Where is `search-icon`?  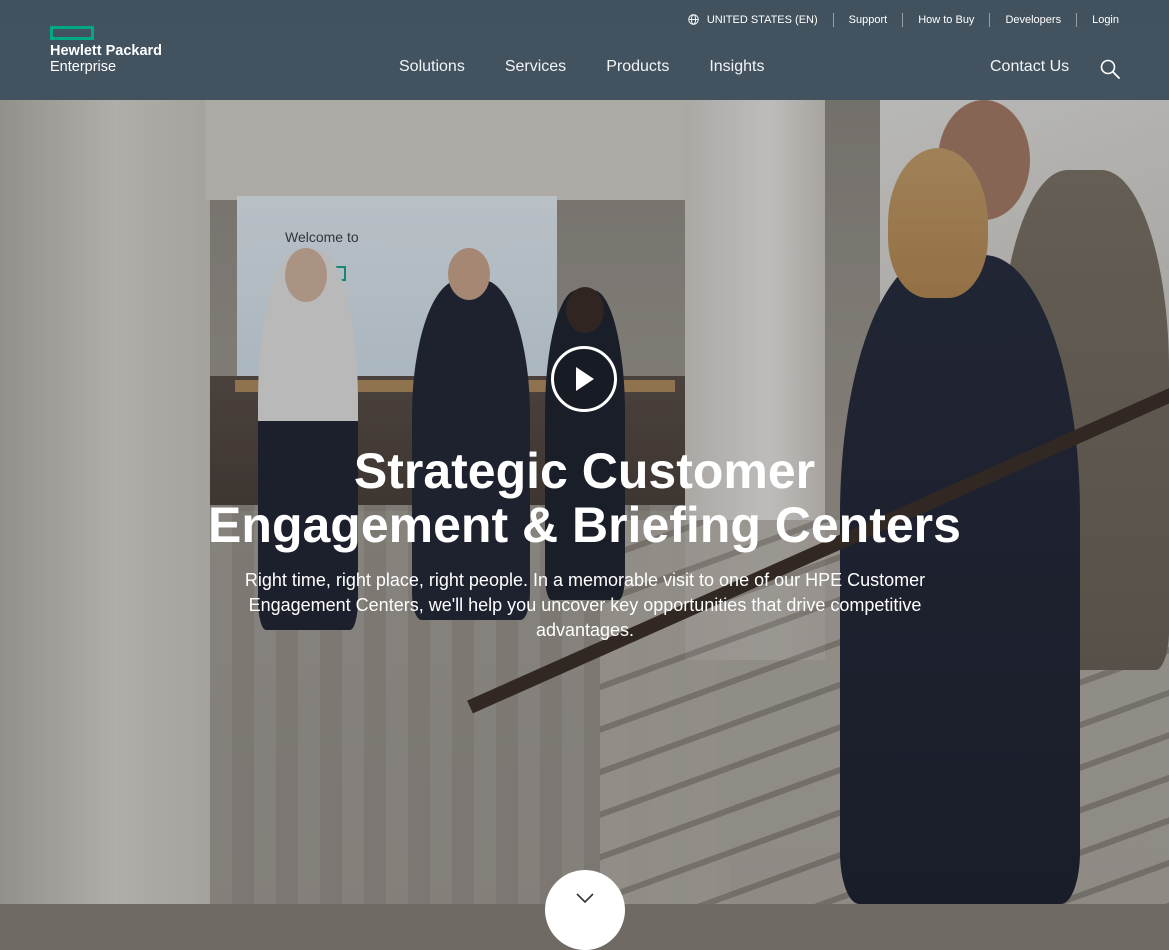
search-icon is located at coordinates (1110, 69).